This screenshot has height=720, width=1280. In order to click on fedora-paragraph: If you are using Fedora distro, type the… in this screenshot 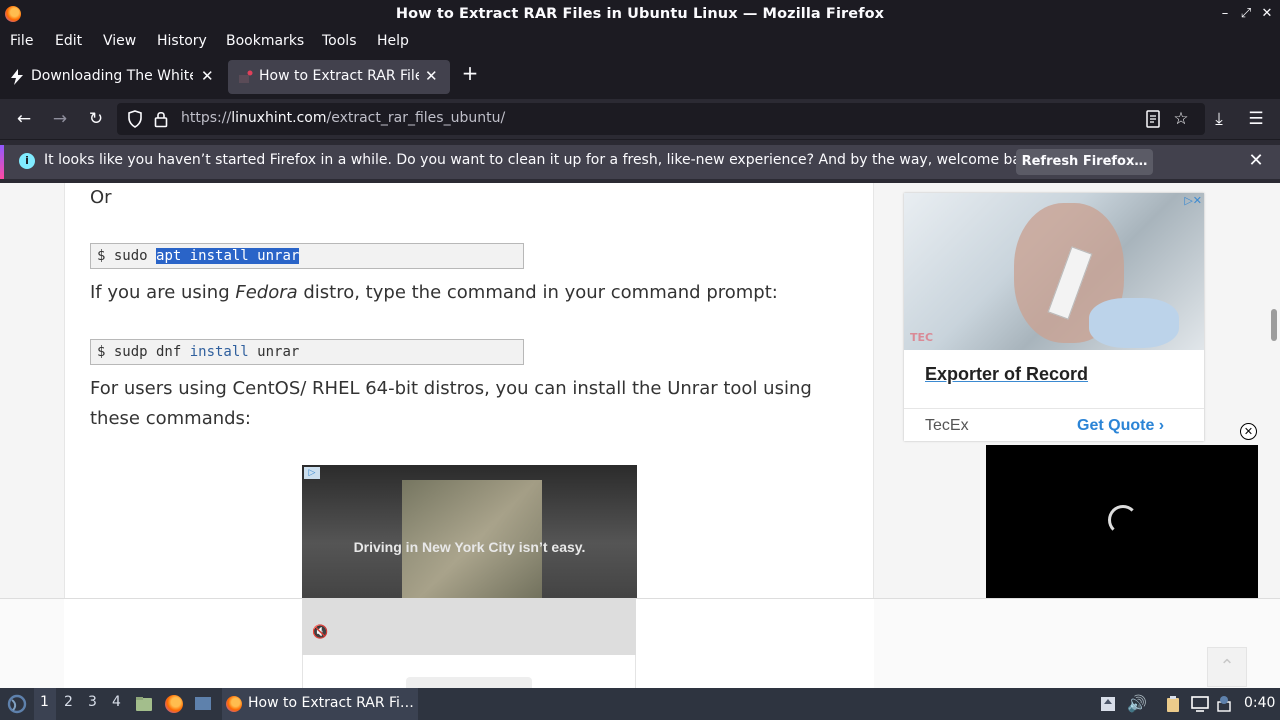, I will do `click(434, 292)`.